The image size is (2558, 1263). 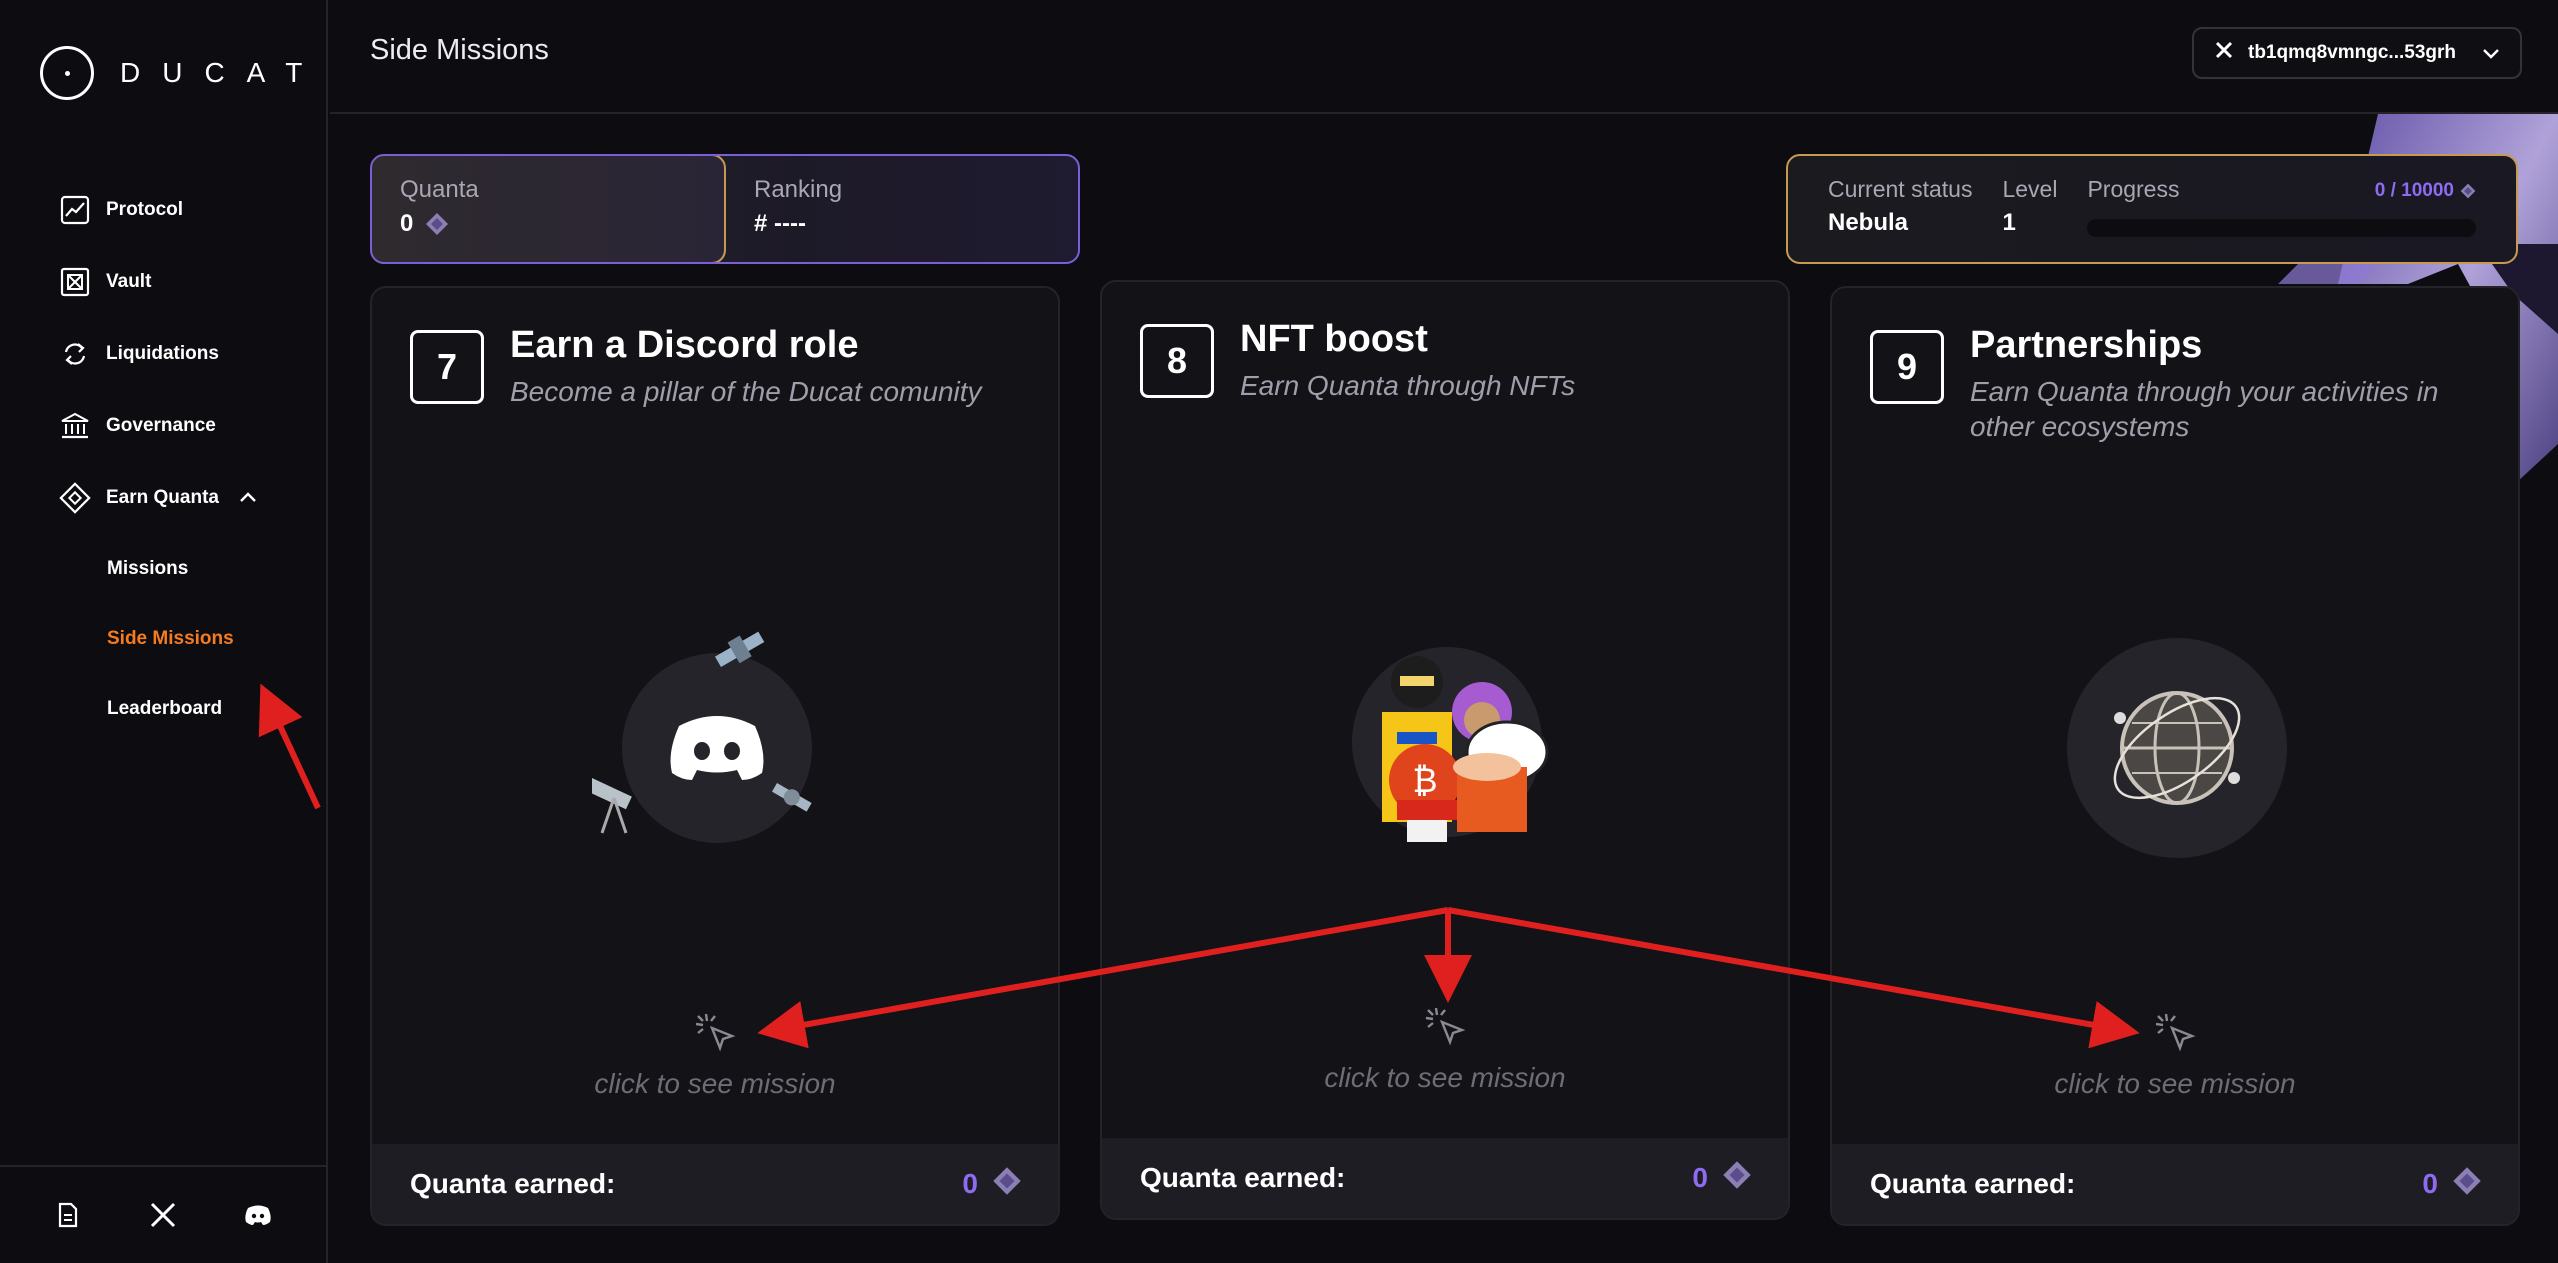 I want to click on ducat-logo: DUCAT, so click(x=182, y=73).